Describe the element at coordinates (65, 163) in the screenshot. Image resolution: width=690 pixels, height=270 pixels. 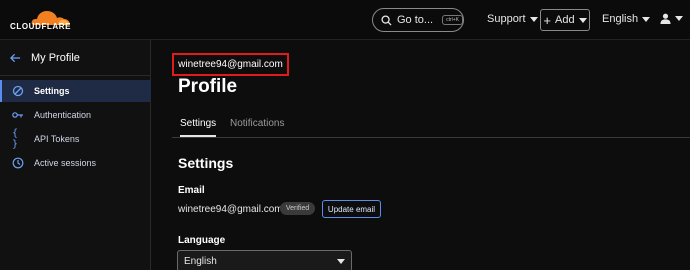
I see `sidebar-item-label: Active sessions` at that location.